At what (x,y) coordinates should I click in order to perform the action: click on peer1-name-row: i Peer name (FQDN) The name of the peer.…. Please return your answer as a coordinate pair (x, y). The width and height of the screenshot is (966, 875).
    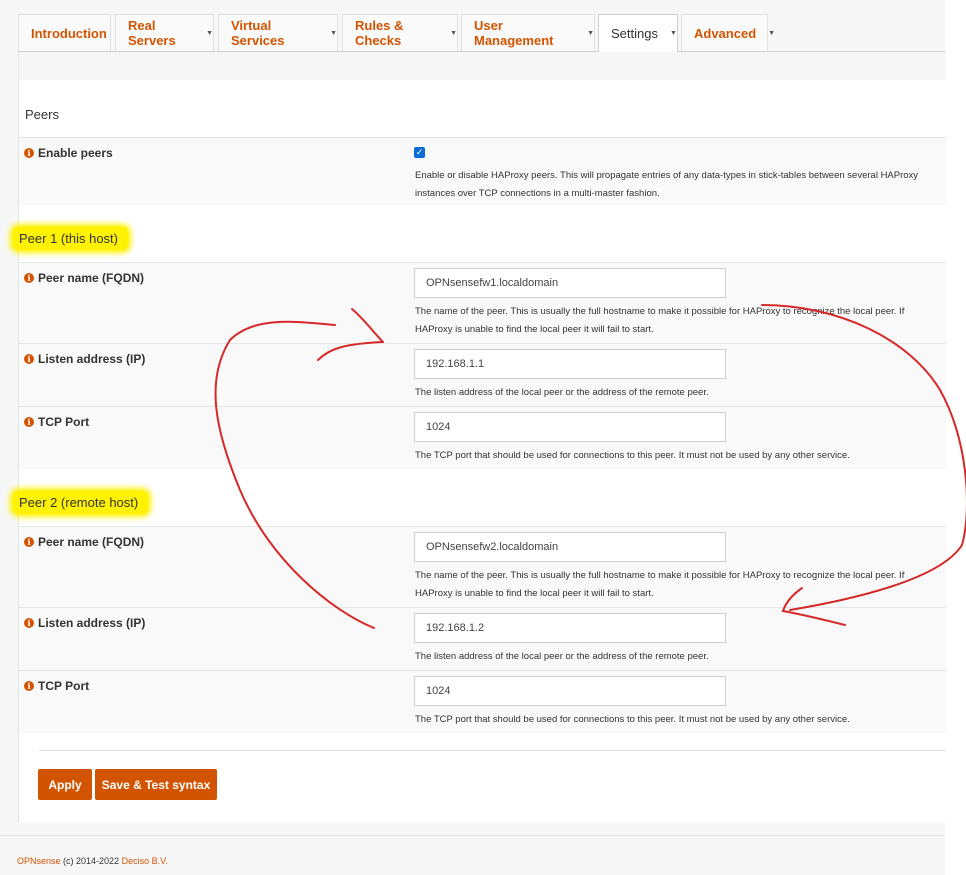
    Looking at the image, I should click on (482, 302).